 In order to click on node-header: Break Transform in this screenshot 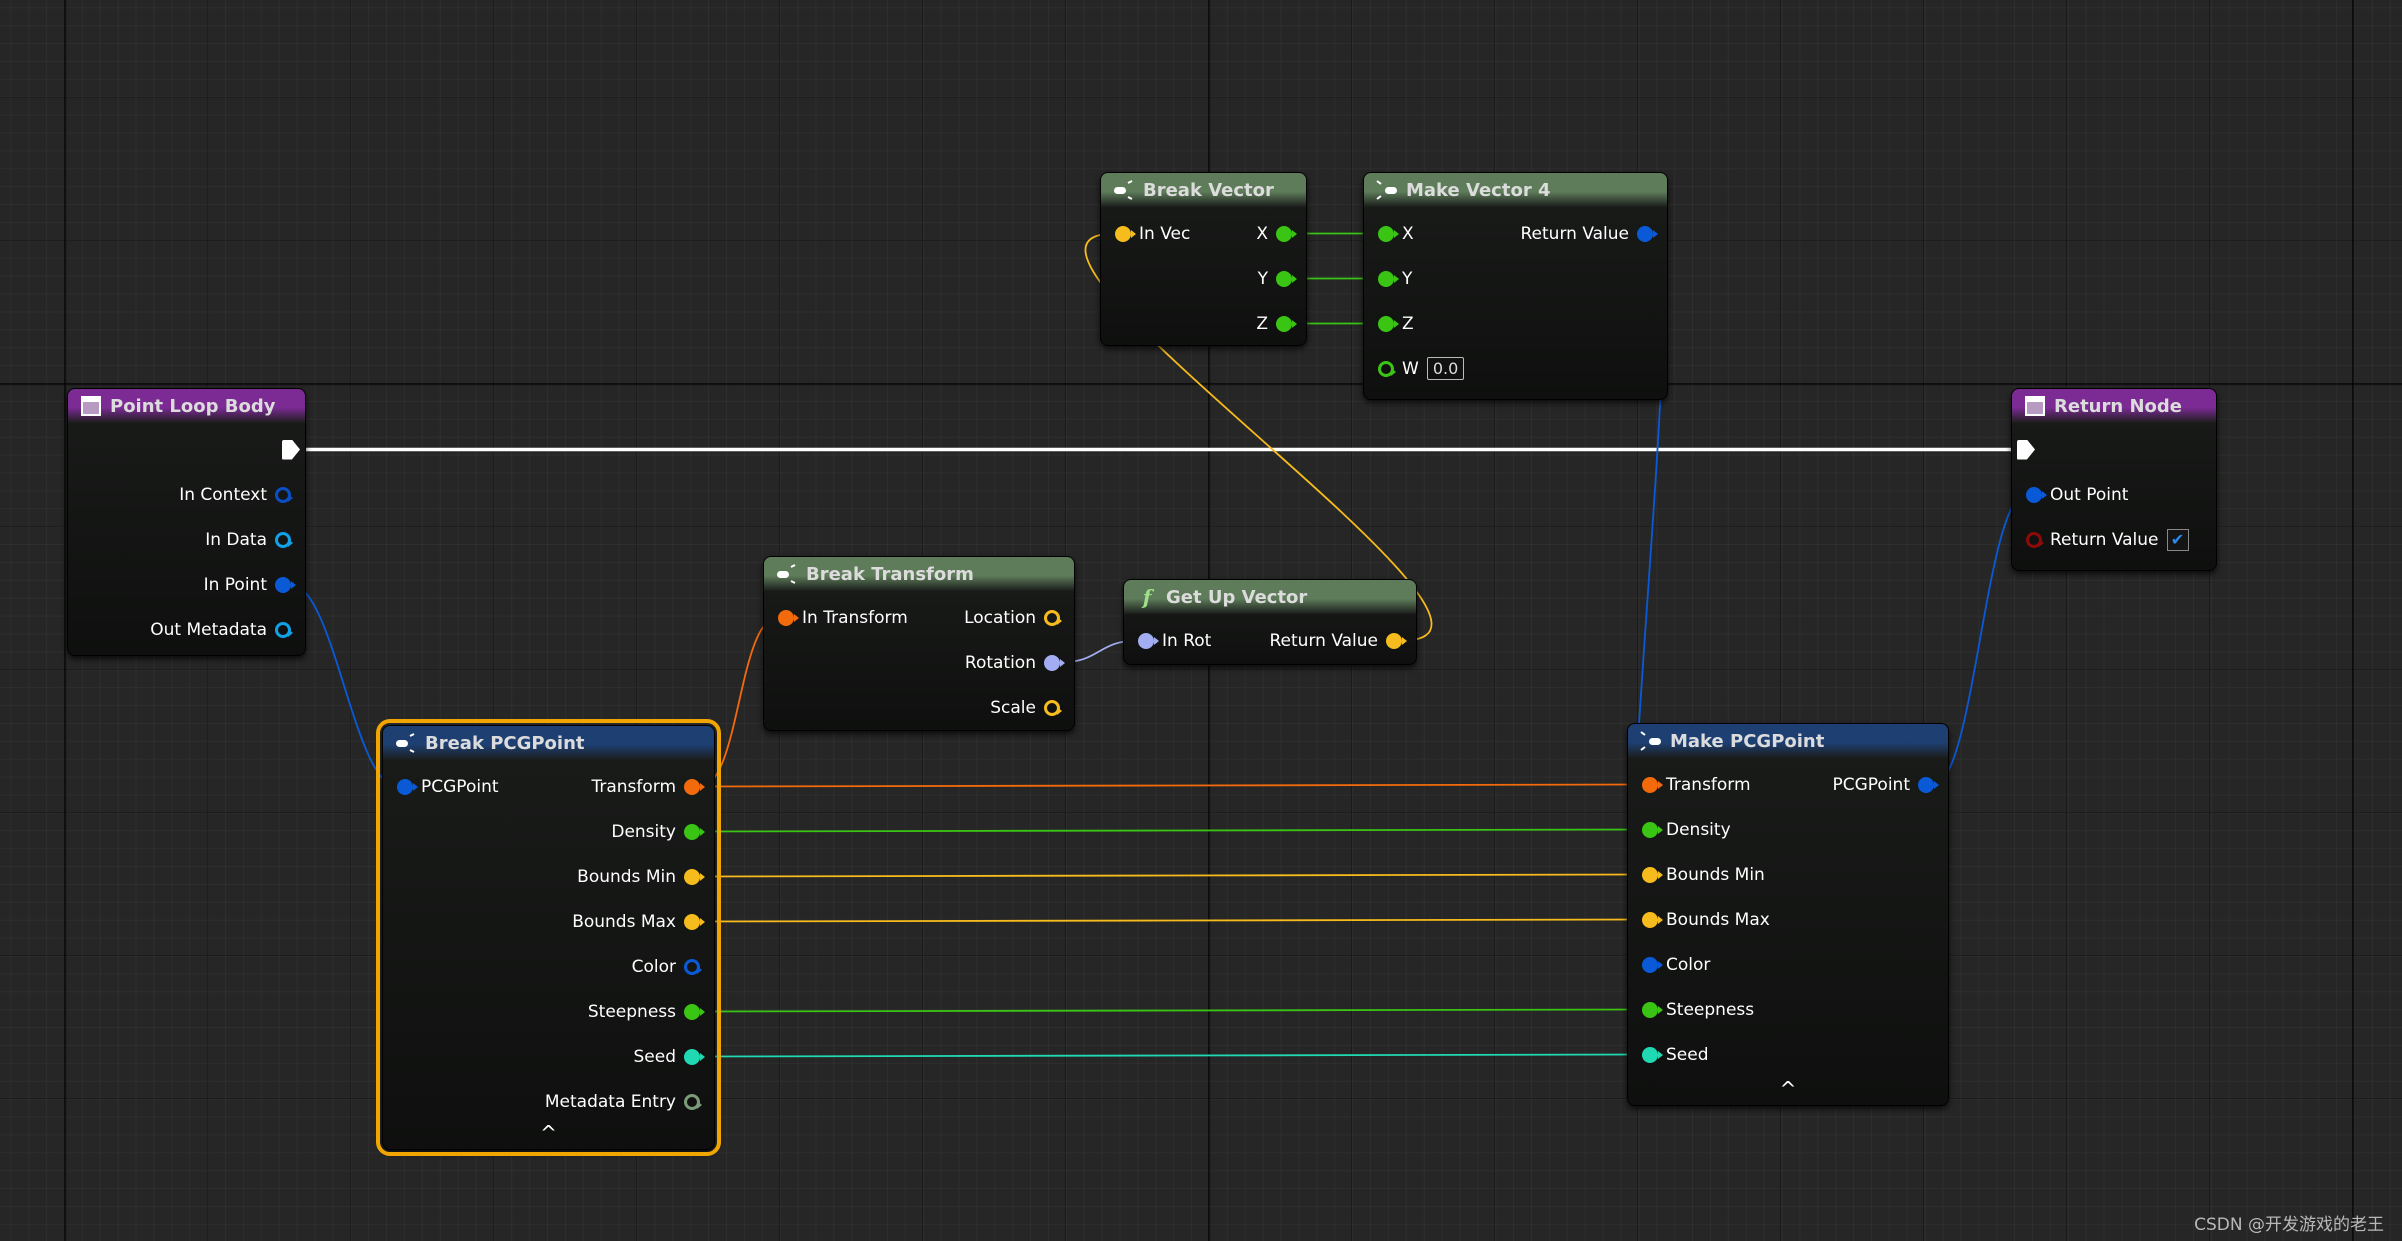, I will do `click(919, 574)`.